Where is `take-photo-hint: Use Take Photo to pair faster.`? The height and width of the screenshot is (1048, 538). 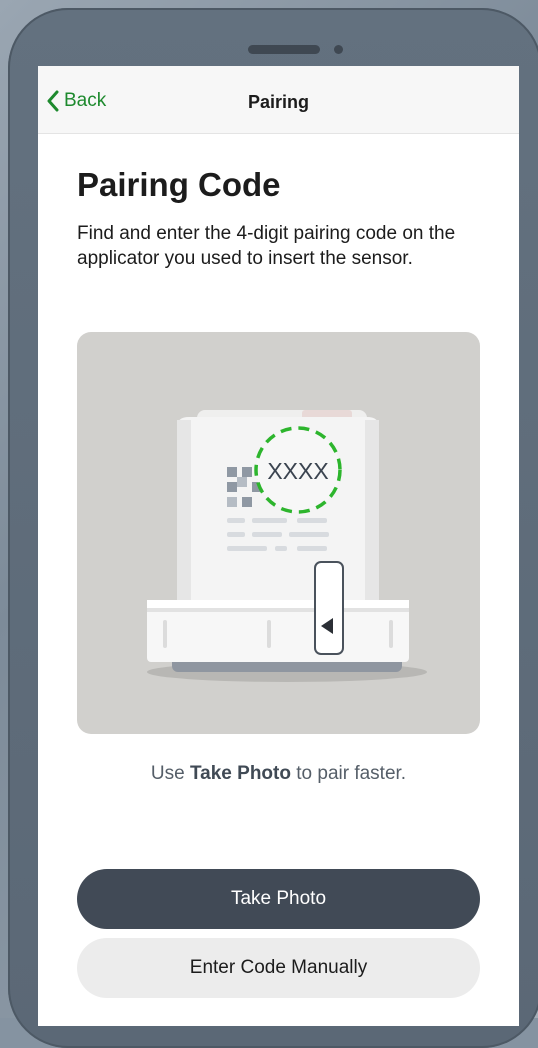
take-photo-hint: Use Take Photo to pair faster. is located at coordinates (278, 774).